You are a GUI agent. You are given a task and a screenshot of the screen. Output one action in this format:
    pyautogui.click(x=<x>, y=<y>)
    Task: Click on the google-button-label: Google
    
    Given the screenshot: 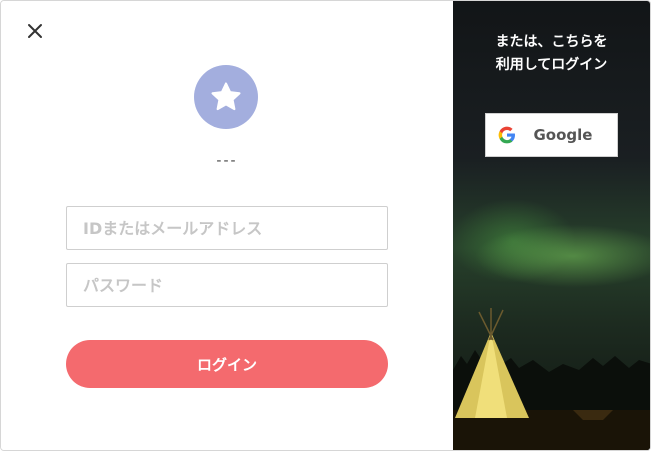 What is the action you would take?
    pyautogui.click(x=563, y=135)
    